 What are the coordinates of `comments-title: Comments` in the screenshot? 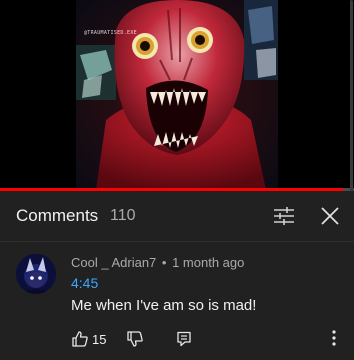 It's located at (57, 215).